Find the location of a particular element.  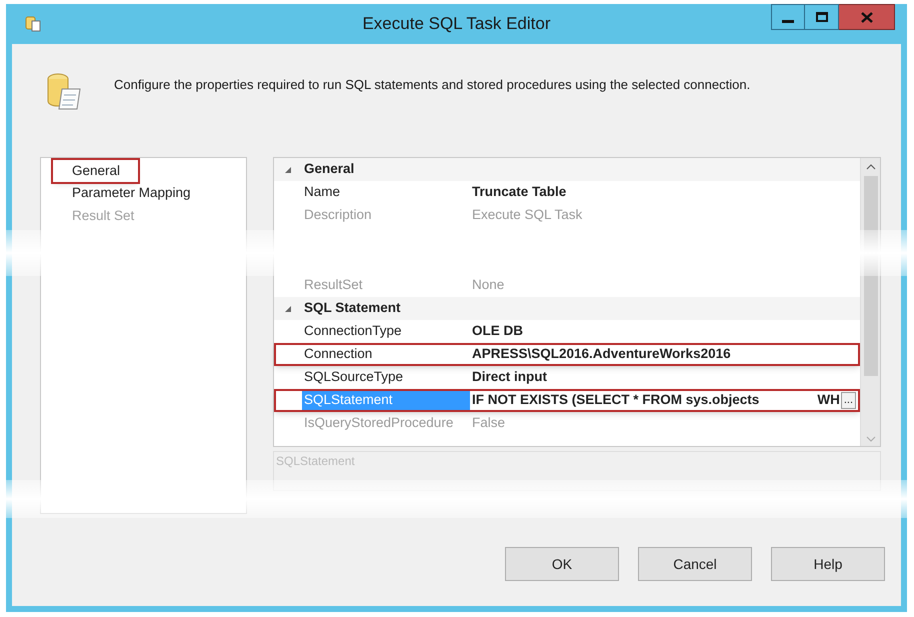

property-name: Connection is located at coordinates (386, 354).